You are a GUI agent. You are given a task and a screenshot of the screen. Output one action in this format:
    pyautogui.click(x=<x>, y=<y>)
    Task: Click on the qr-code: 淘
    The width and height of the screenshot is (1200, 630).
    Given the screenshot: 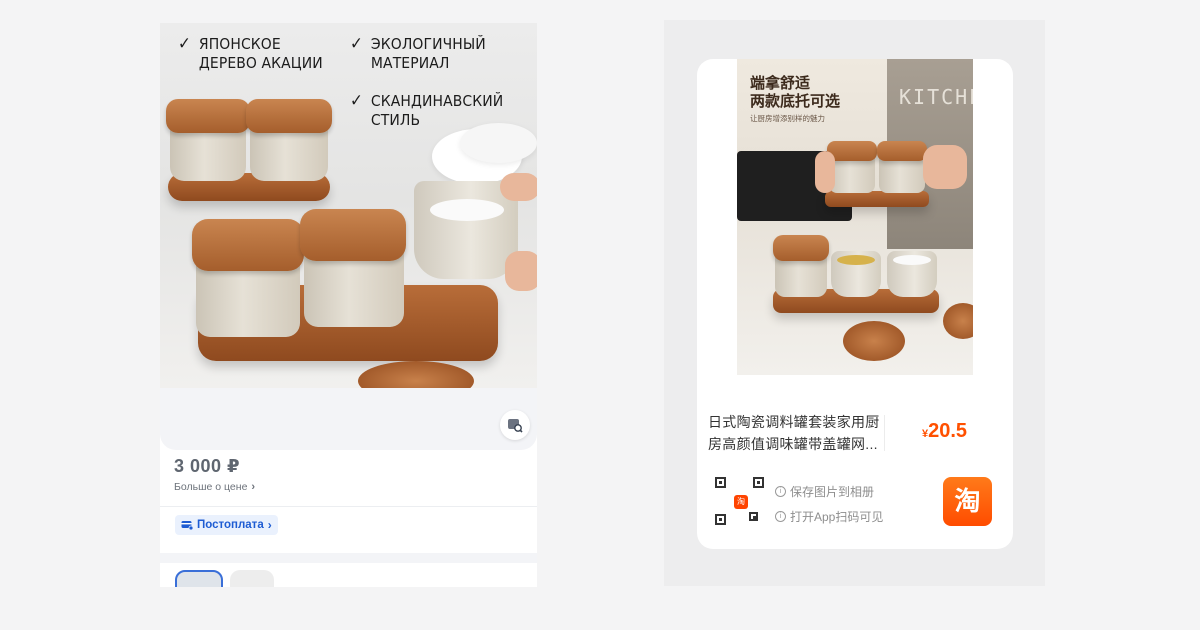 What is the action you would take?
    pyautogui.click(x=741, y=502)
    